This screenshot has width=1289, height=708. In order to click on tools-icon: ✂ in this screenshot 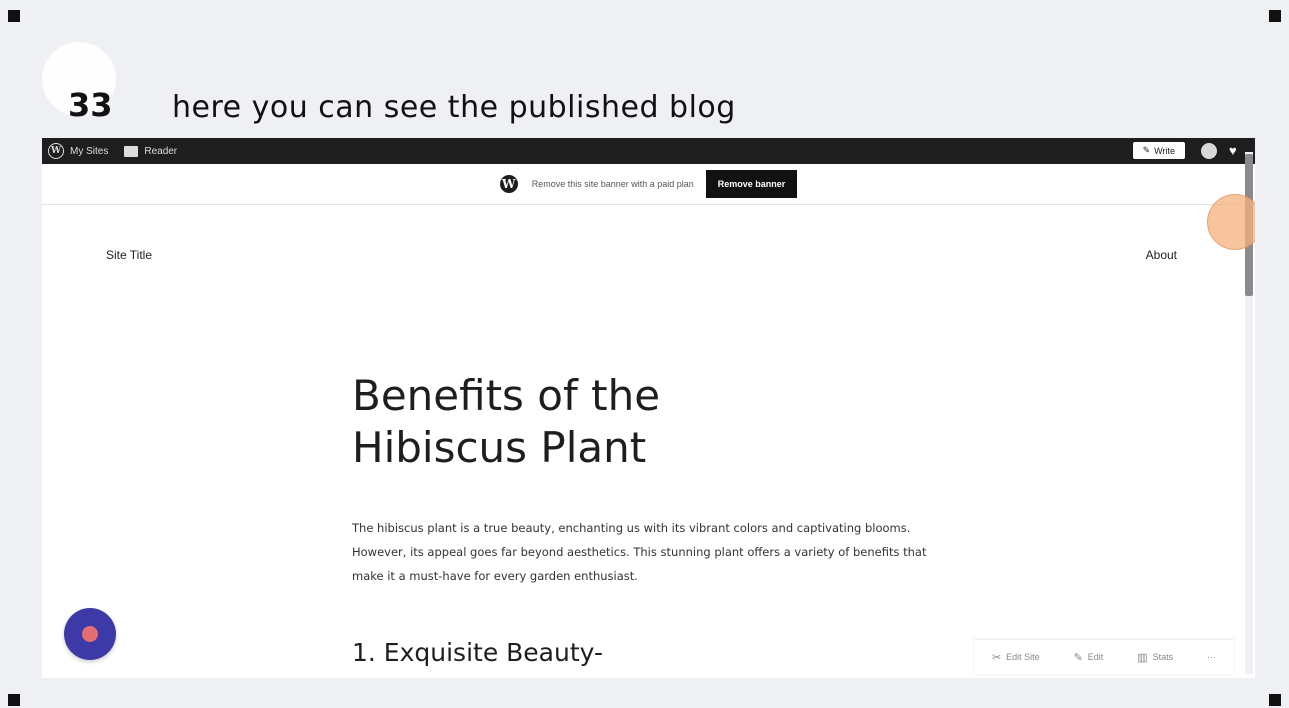, I will do `click(996, 657)`.